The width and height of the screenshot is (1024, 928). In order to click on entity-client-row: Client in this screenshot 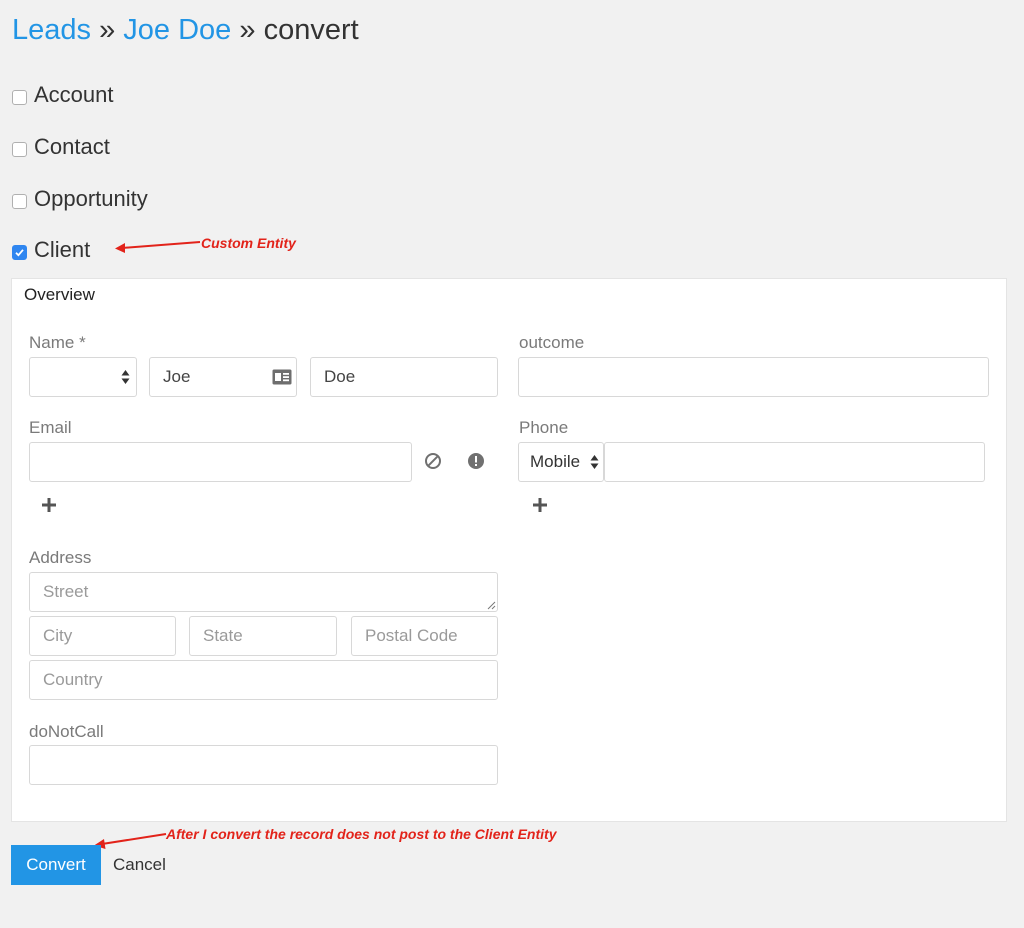, I will do `click(51, 250)`.